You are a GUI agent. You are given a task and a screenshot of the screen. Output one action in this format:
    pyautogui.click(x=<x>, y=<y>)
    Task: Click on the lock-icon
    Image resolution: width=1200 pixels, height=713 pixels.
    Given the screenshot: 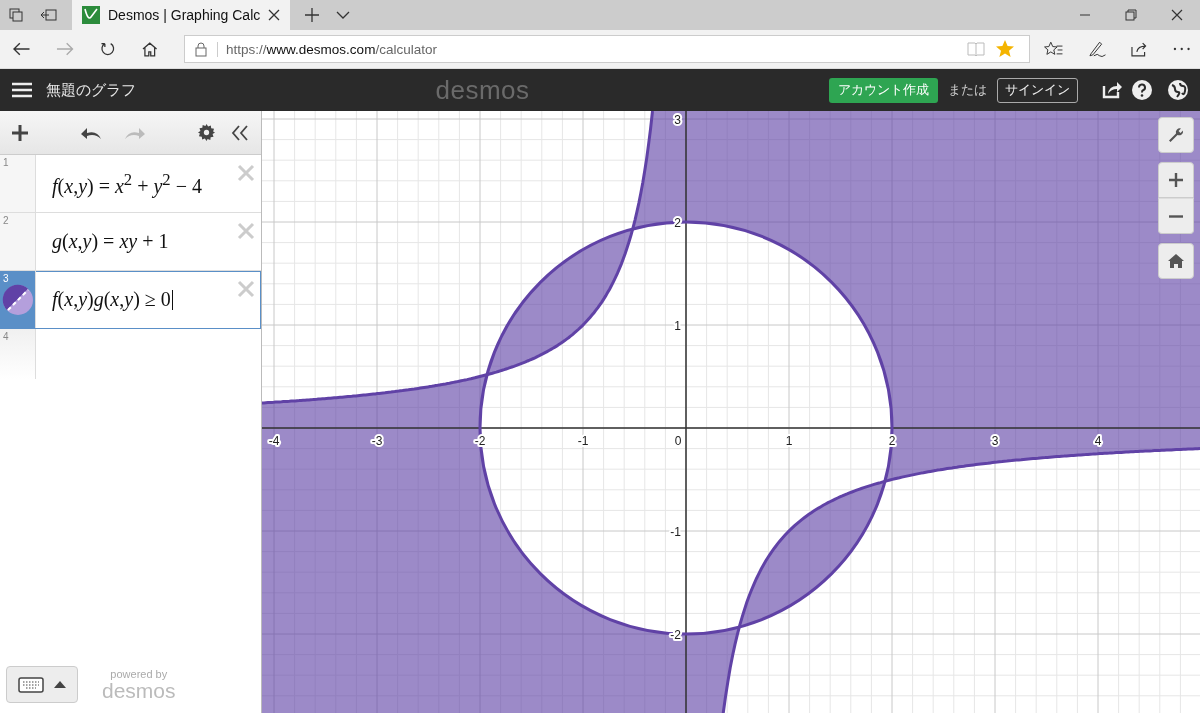 What is the action you would take?
    pyautogui.click(x=201, y=49)
    